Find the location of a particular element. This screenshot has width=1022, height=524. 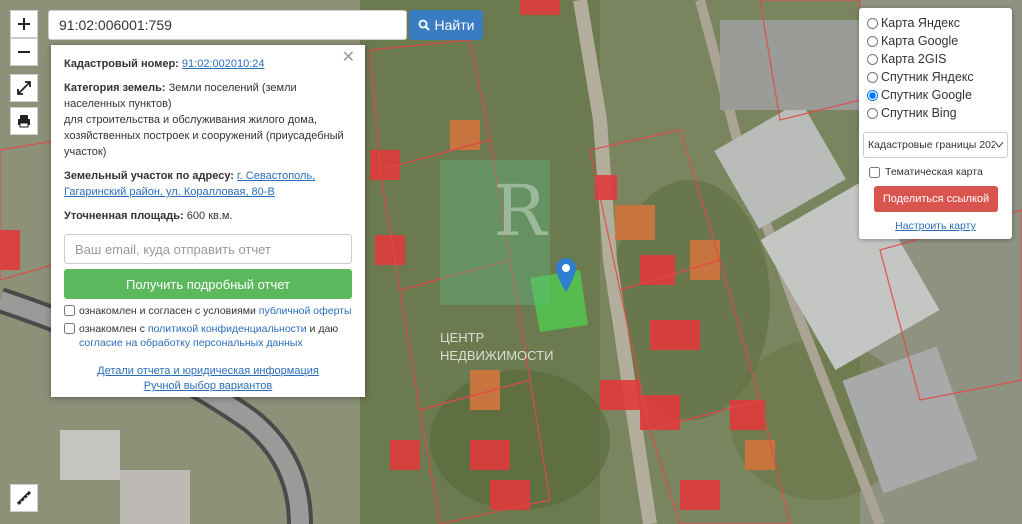

plus-icon is located at coordinates (24, 24).